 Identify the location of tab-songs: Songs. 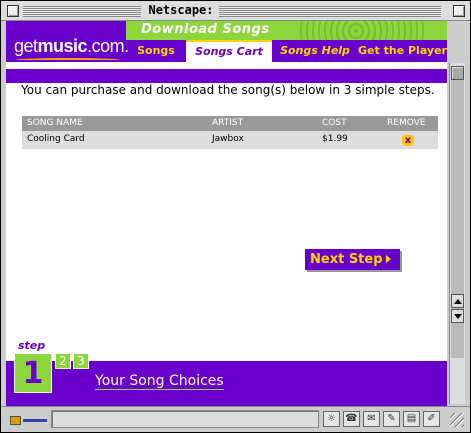
(156, 51).